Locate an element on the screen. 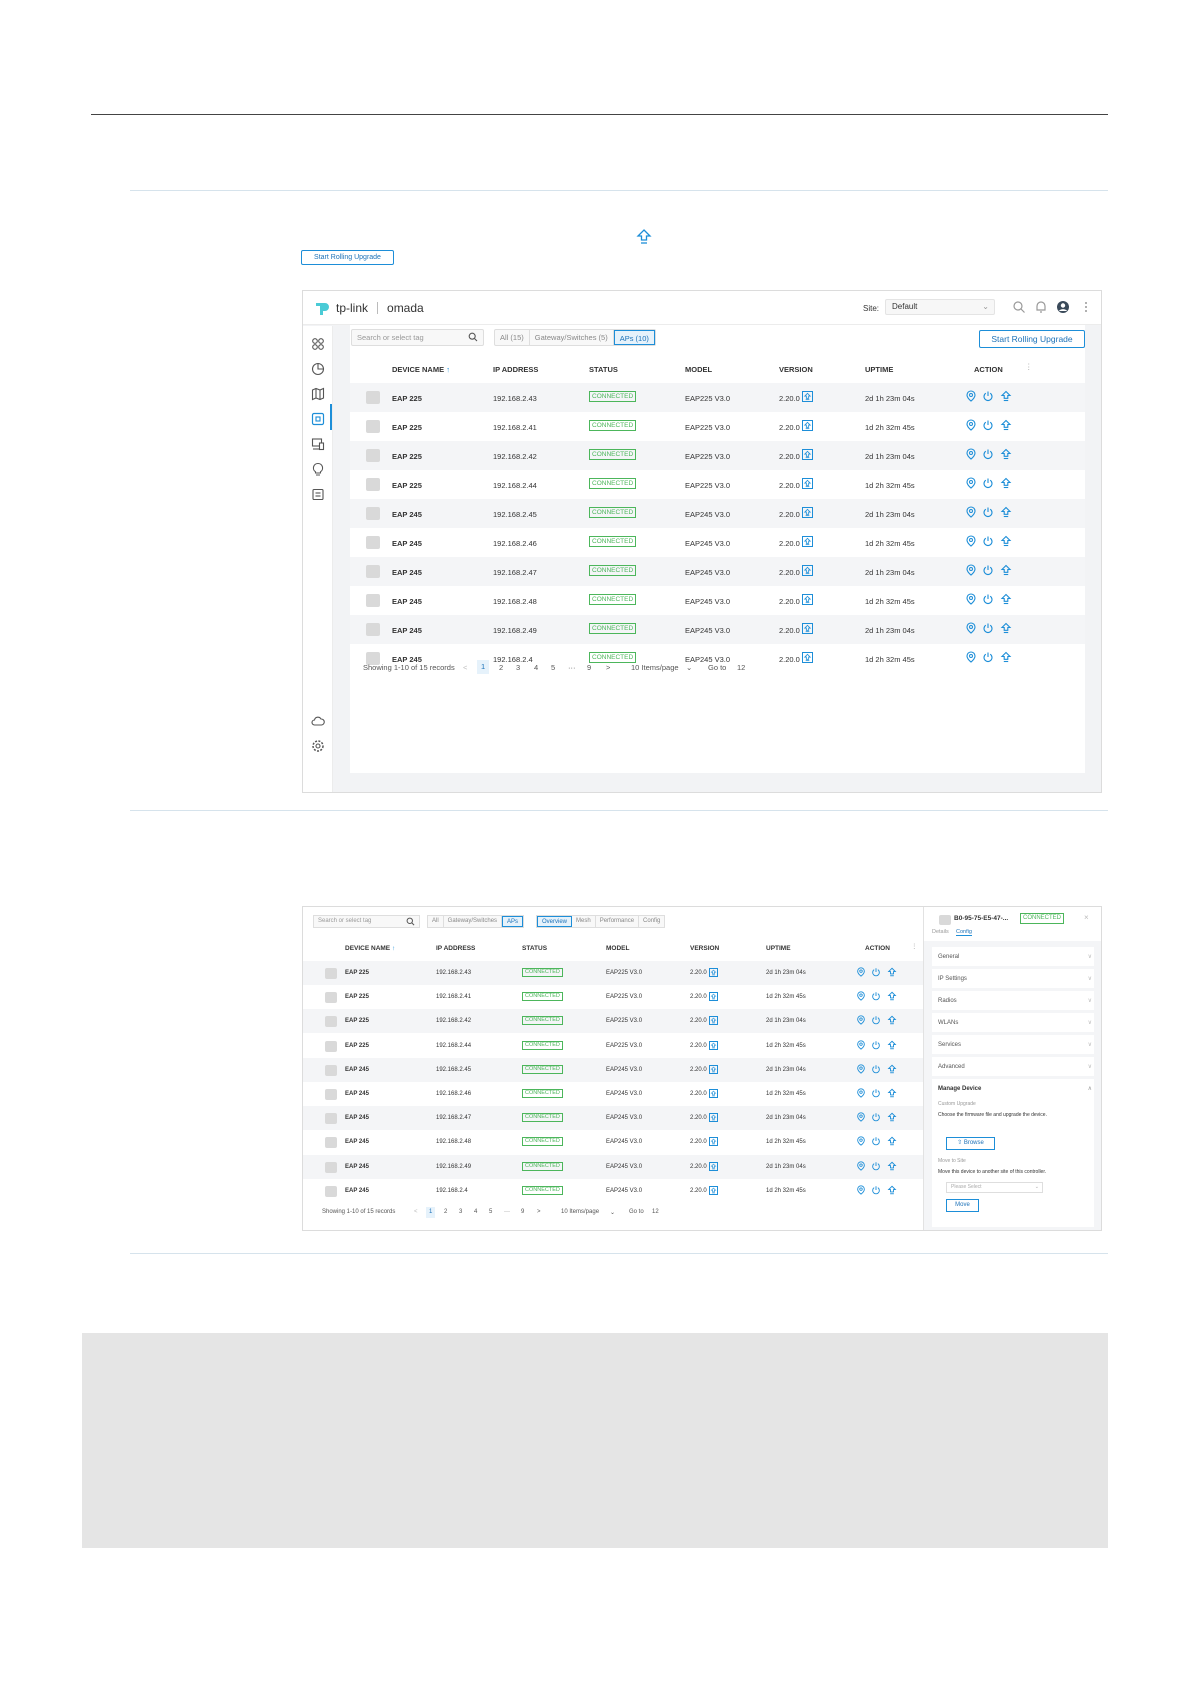  col-device-name: DEVICE NAME ↑ is located at coordinates (370, 948).